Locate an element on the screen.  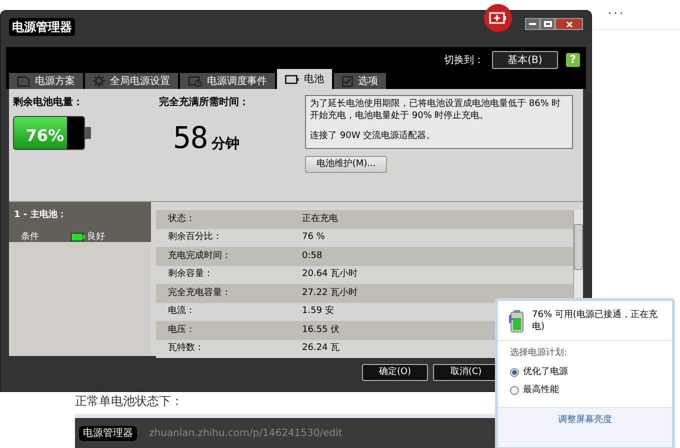
detail-value: 1.59 安 is located at coordinates (318, 311).